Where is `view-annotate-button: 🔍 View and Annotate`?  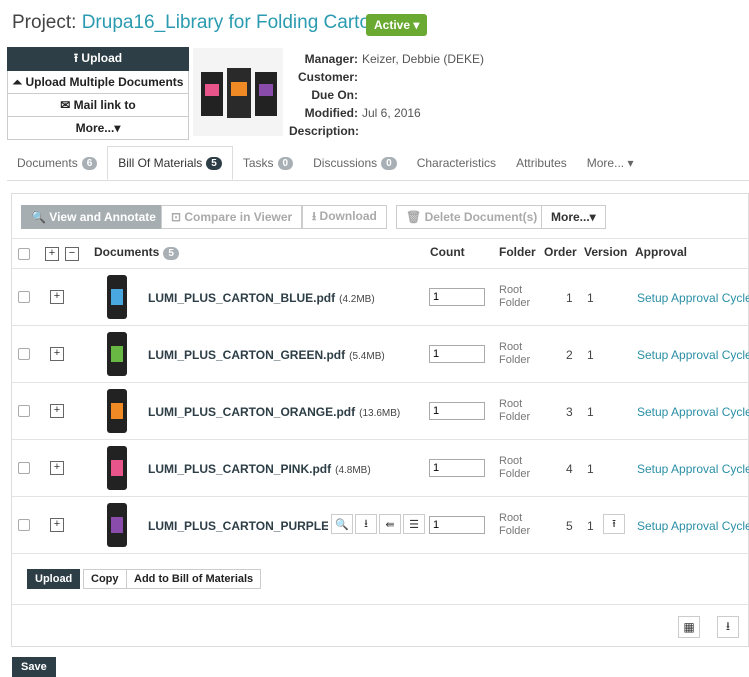
view-annotate-button: 🔍 View and Annotate is located at coordinates (93, 217).